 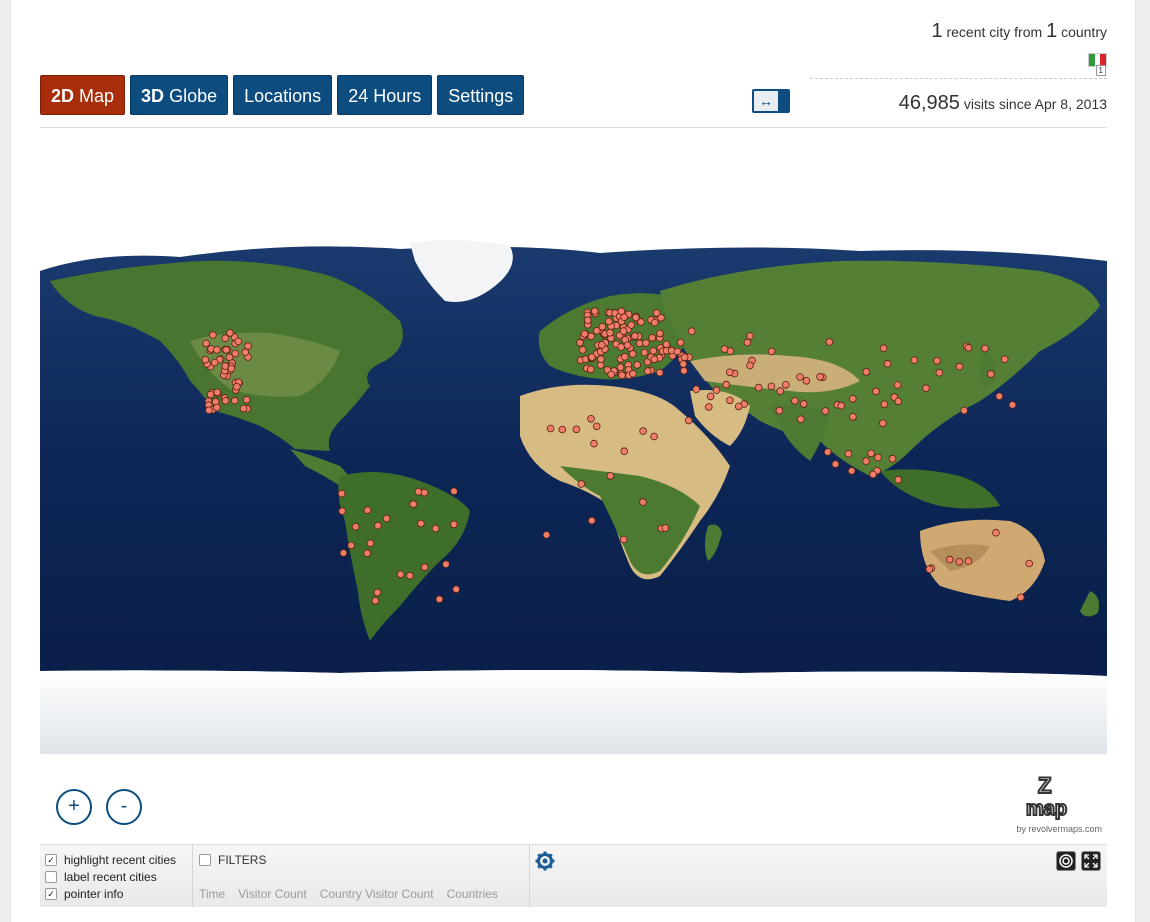 What do you see at coordinates (1091, 861) in the screenshot?
I see `fullscreen-icon` at bounding box center [1091, 861].